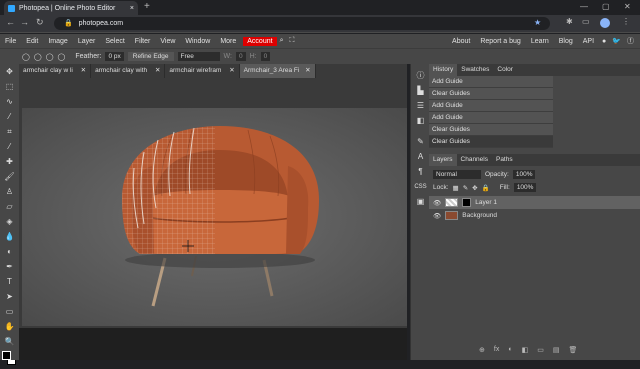 This screenshot has width=640, height=369. Describe the element at coordinates (9, 71) in the screenshot. I see `move-tool-icon: ✥` at that location.